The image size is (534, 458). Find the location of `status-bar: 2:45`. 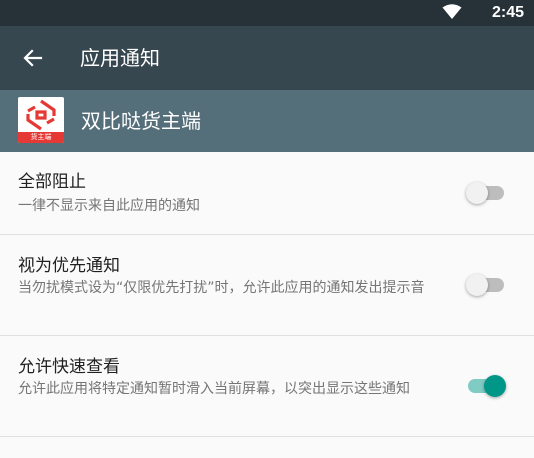

status-bar: 2:45 is located at coordinates (267, 13).